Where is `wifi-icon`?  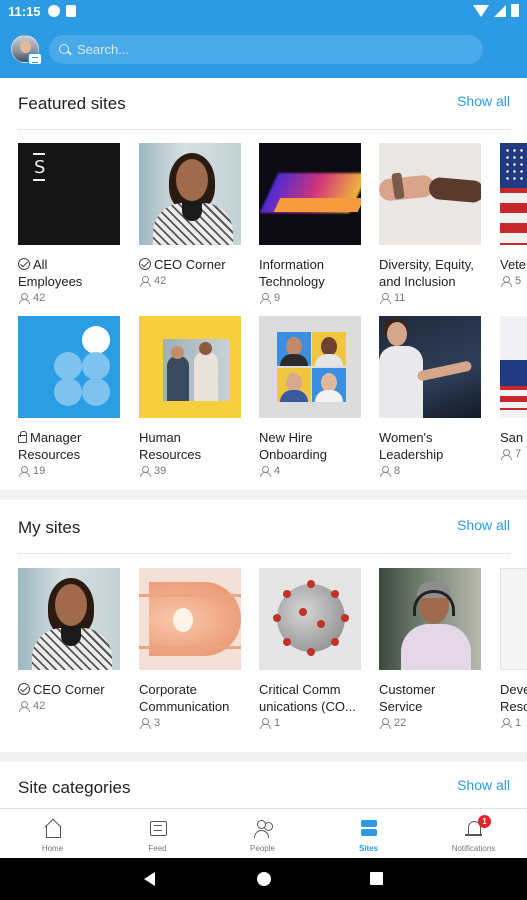
wifi-icon is located at coordinates (481, 10).